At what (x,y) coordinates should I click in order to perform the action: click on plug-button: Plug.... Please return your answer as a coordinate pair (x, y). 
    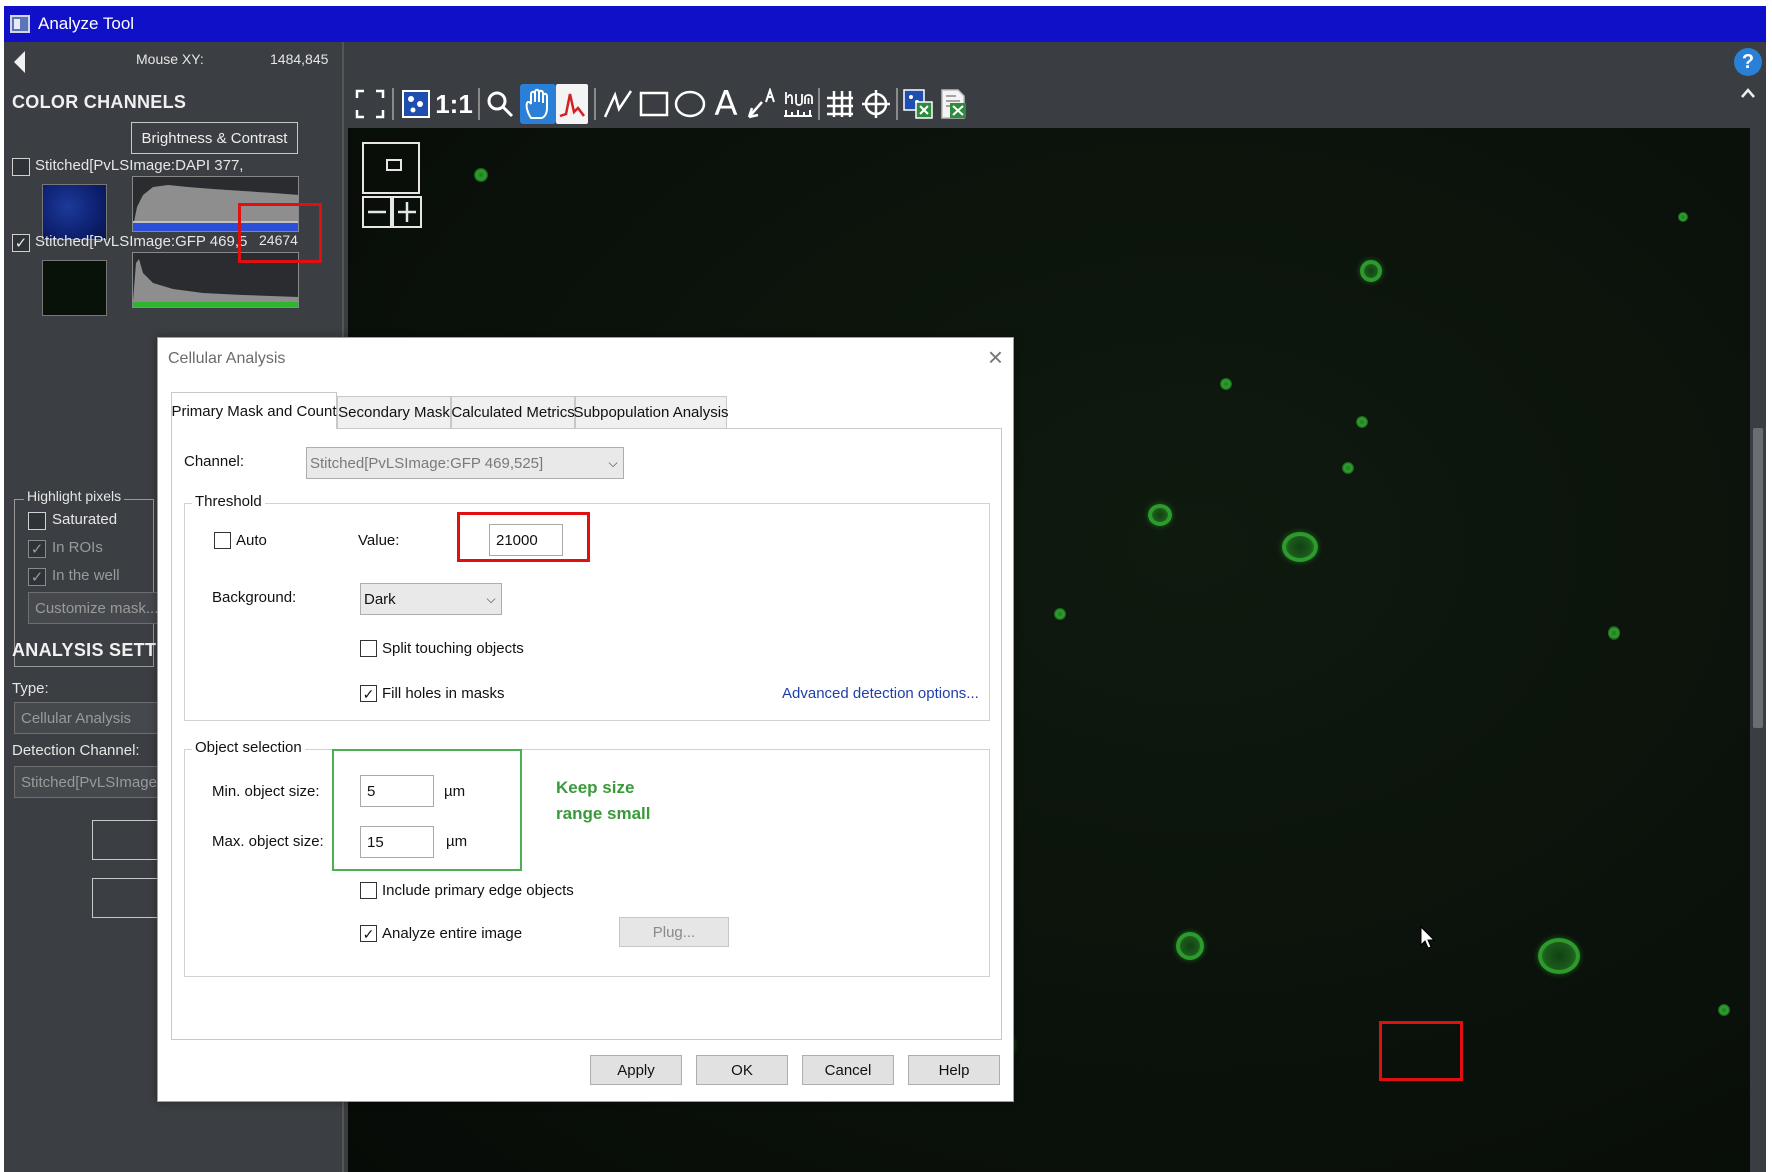
    Looking at the image, I should click on (674, 932).